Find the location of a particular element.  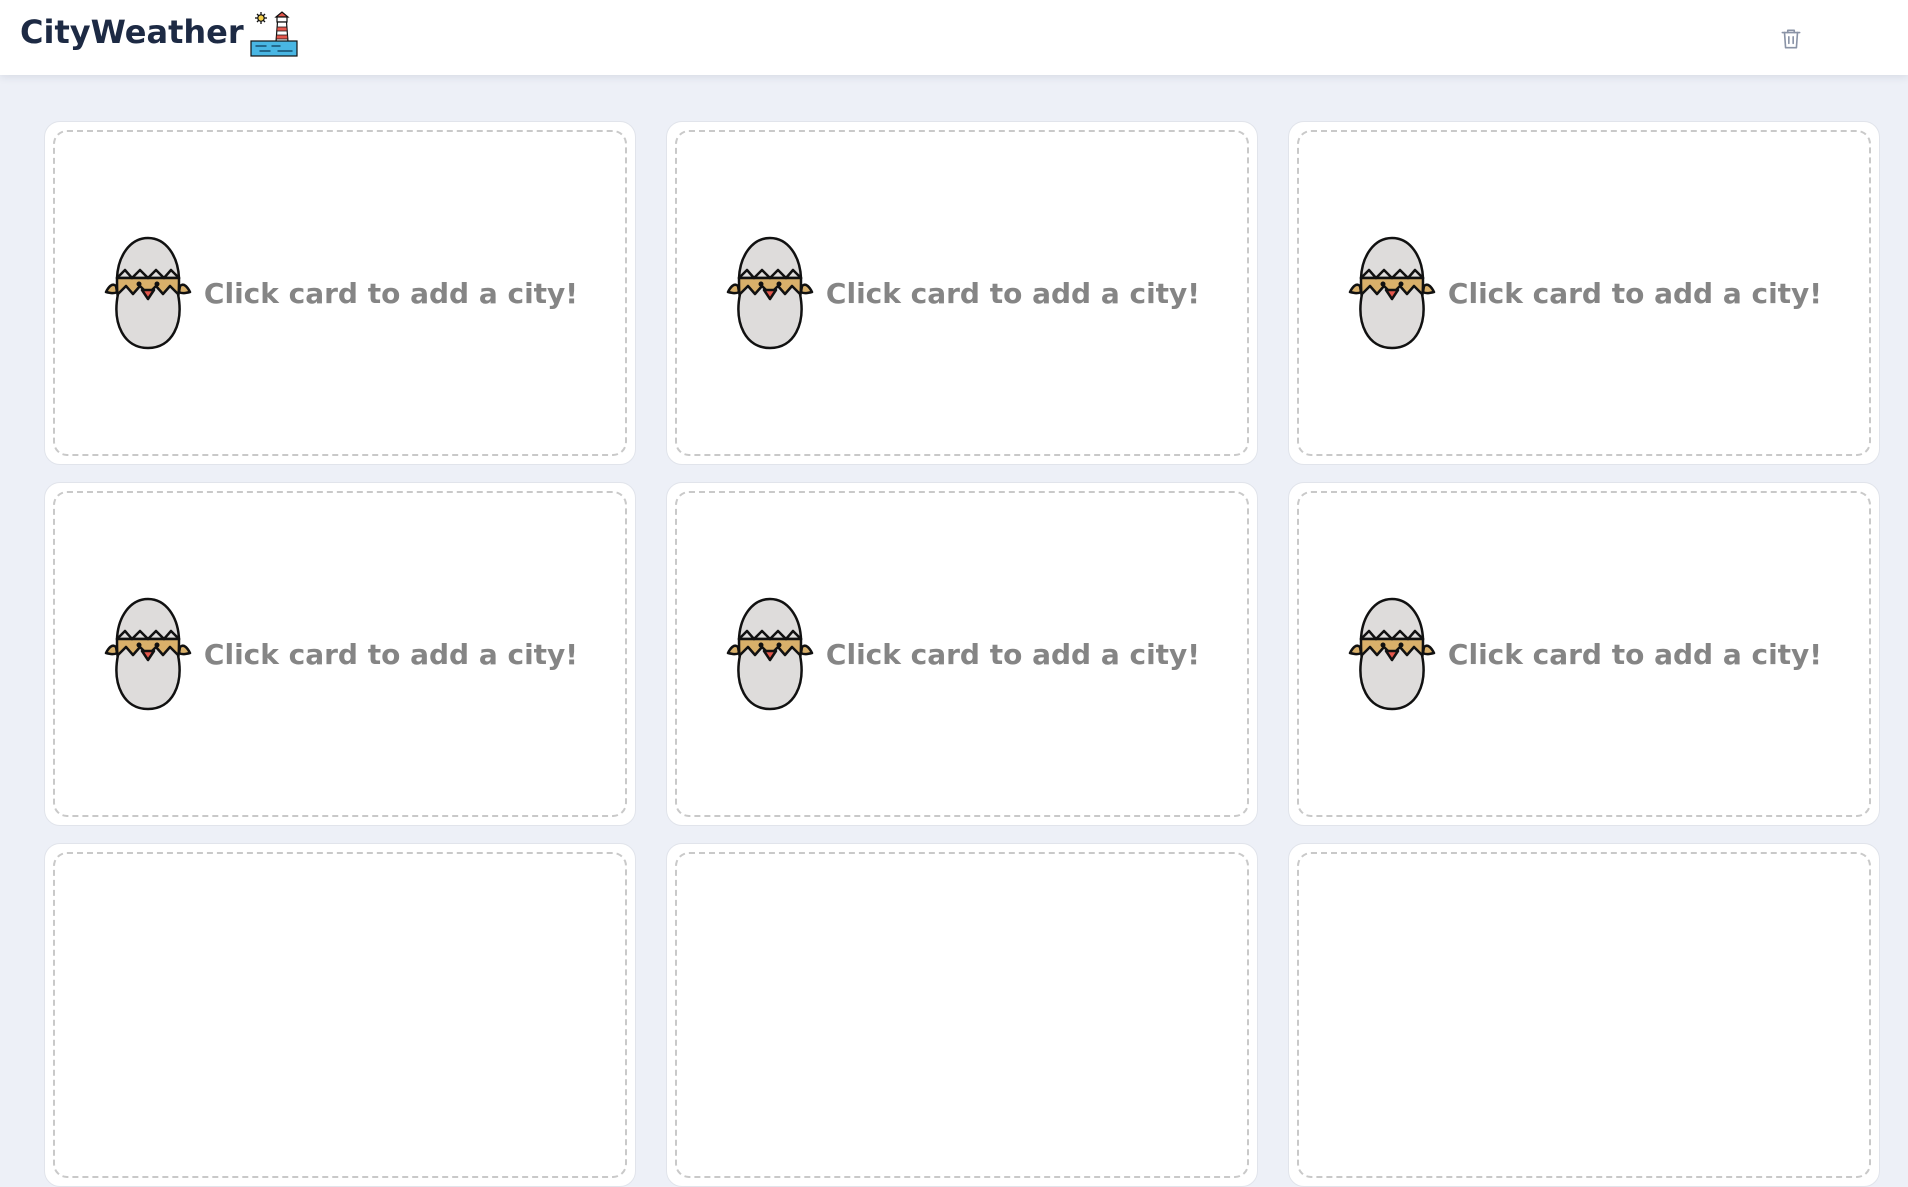

city-card-6: Click card to add a city! is located at coordinates (1584, 654).